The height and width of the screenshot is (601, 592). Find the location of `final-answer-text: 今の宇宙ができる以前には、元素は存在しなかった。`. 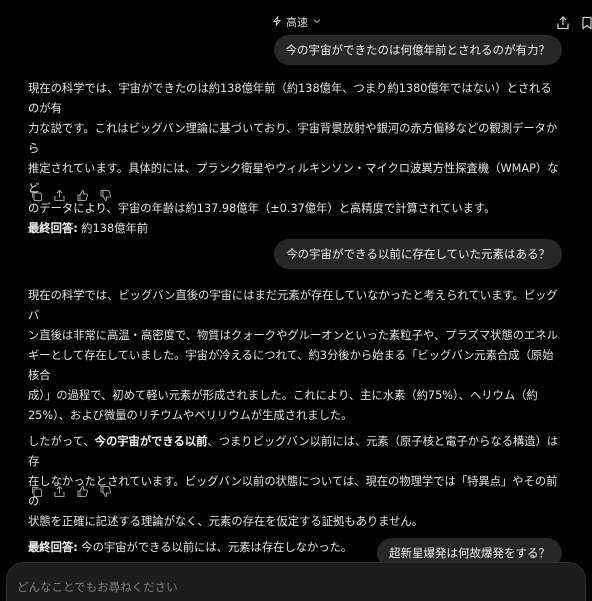

final-answer-text: 今の宇宙ができる以前には、元素は存在しなかった。 is located at coordinates (215, 547).